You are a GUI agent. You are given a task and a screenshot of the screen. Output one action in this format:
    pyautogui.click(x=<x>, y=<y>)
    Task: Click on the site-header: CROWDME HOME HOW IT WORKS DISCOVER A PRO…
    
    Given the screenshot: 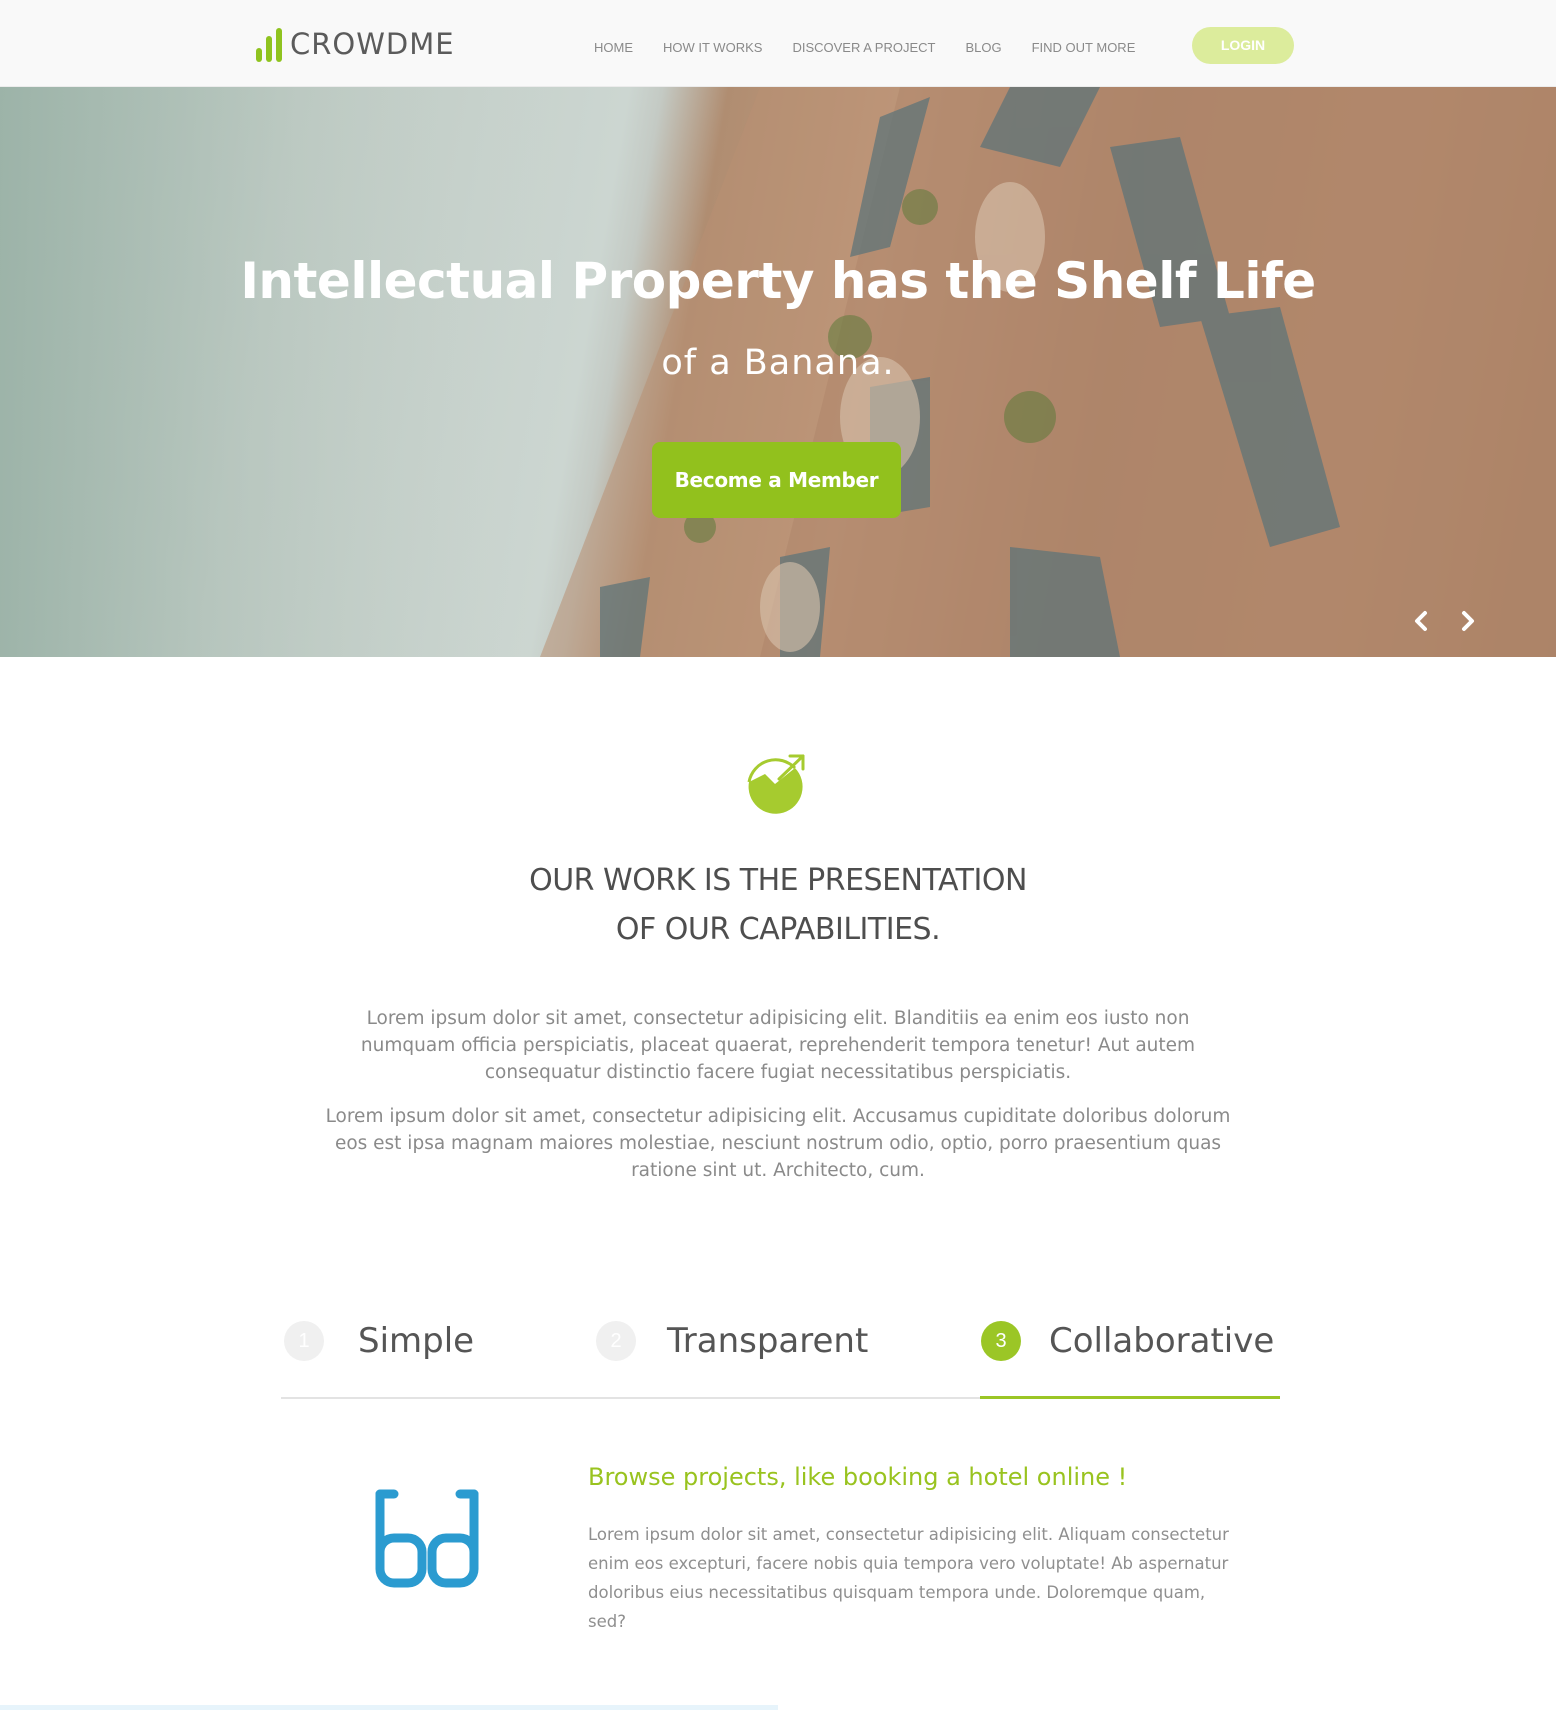 What is the action you would take?
    pyautogui.click(x=778, y=43)
    